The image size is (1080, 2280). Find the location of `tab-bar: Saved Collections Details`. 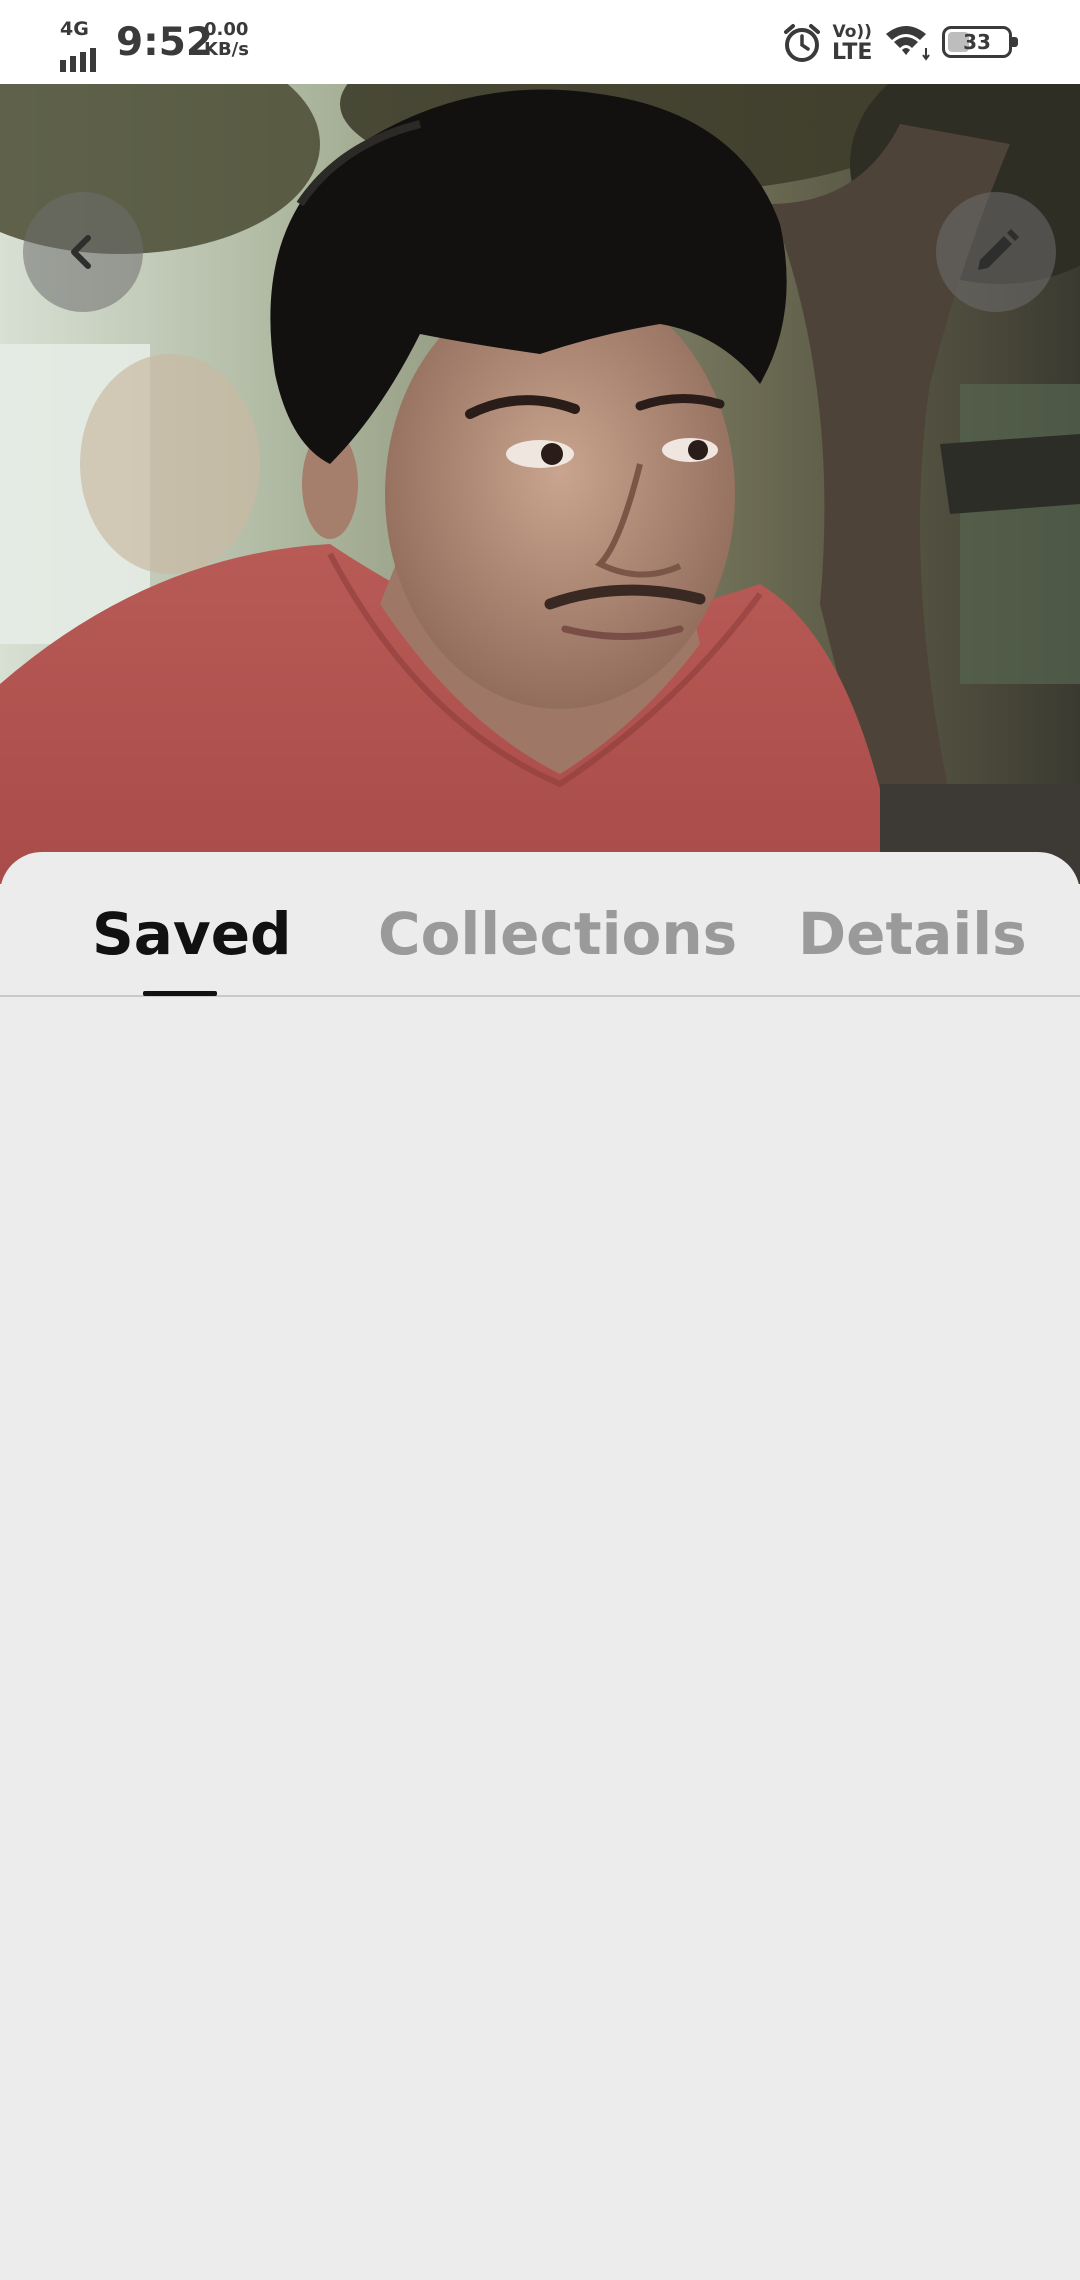

tab-bar: Saved Collections Details is located at coordinates (540, 924).